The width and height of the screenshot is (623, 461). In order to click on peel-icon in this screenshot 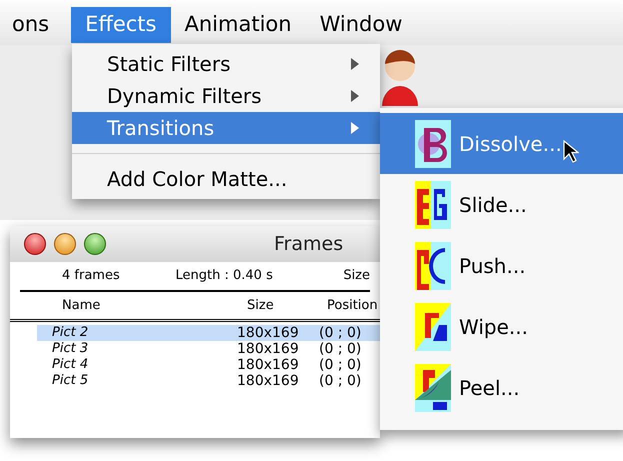, I will do `click(433, 388)`.